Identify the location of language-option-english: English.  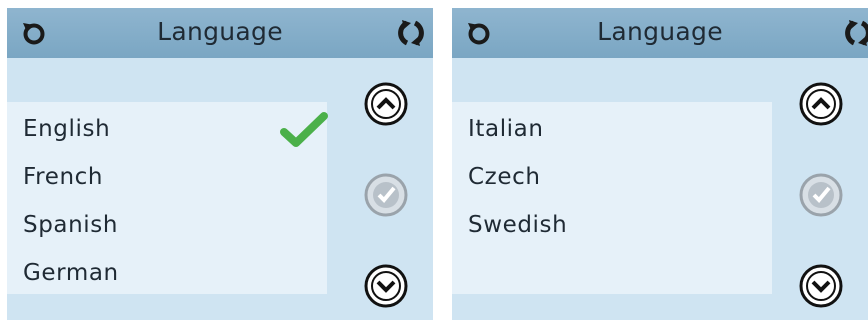
(66, 129).